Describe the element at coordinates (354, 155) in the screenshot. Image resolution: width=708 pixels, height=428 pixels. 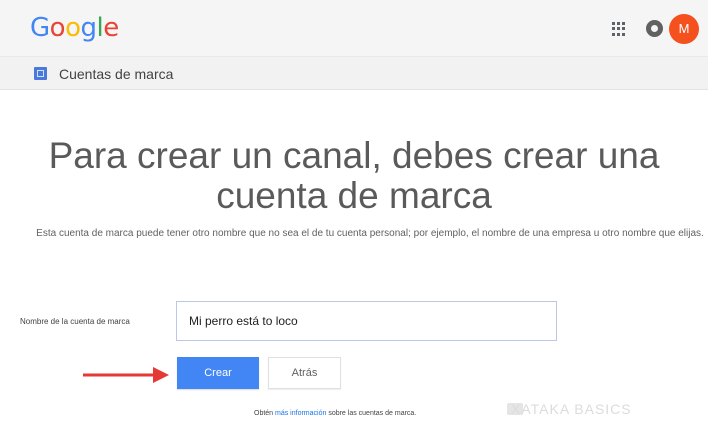
I see `title-line-1: Para crear un canal, debes crear una` at that location.